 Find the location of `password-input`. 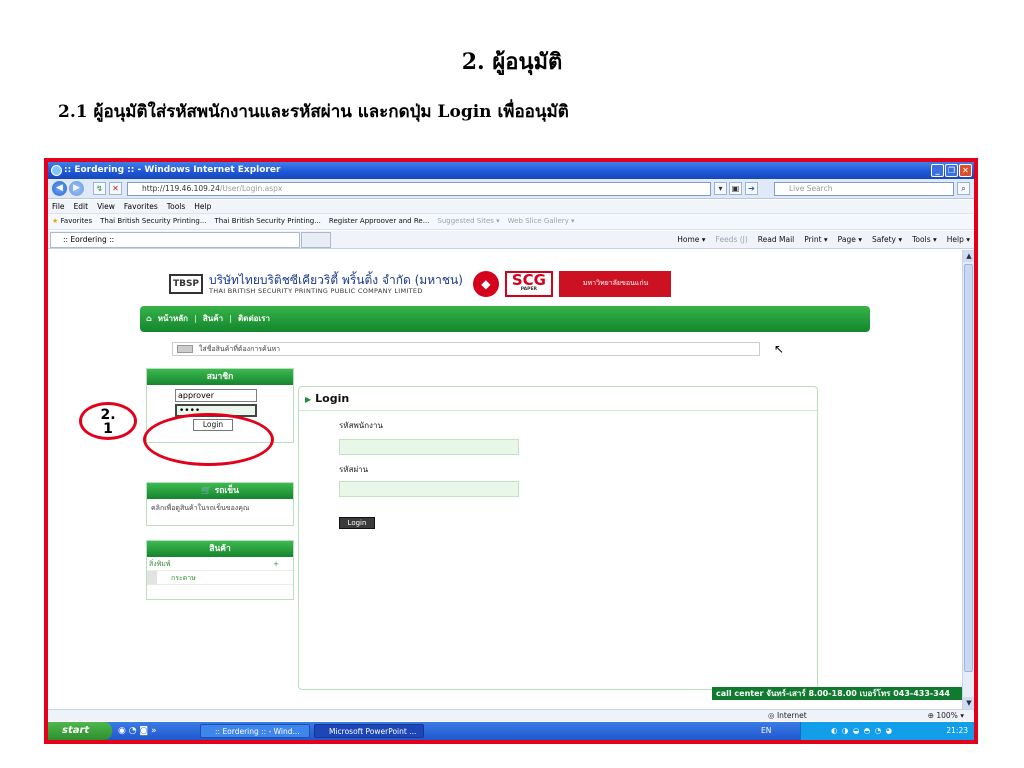

password-input is located at coordinates (429, 489).